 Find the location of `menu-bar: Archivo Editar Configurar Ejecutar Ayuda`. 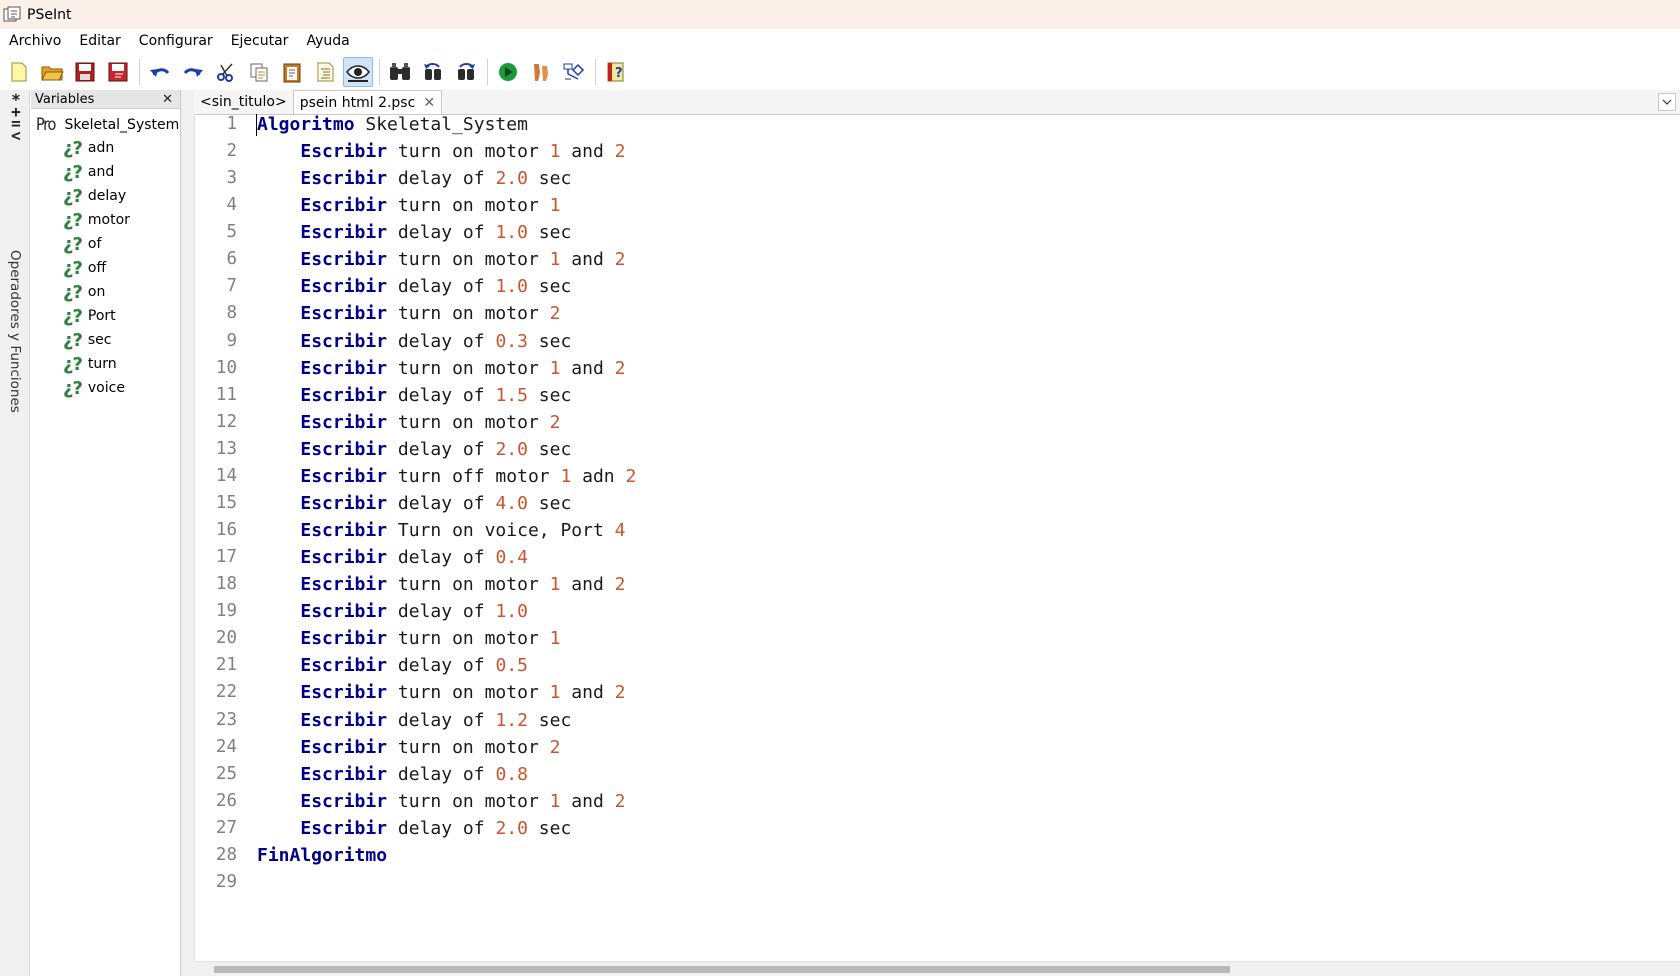

menu-bar: Archivo Editar Configurar Ejecutar Ayuda is located at coordinates (840, 41).